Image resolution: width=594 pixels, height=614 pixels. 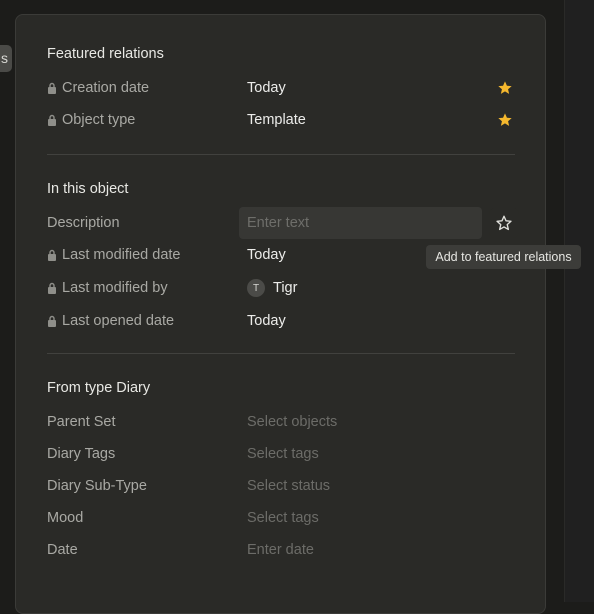 What do you see at coordinates (99, 388) in the screenshot?
I see `section-title-from-type: From type Diary` at bounding box center [99, 388].